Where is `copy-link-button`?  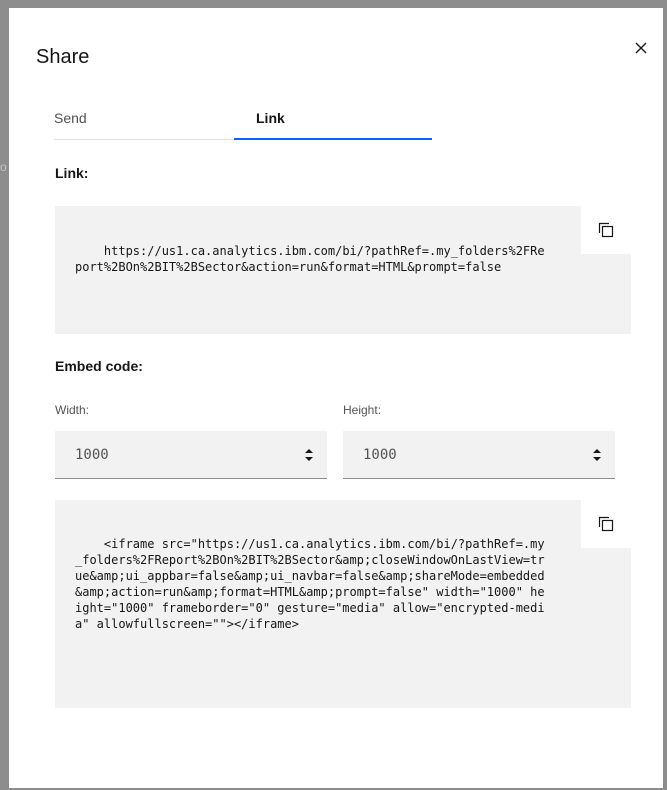 copy-link-button is located at coordinates (606, 230).